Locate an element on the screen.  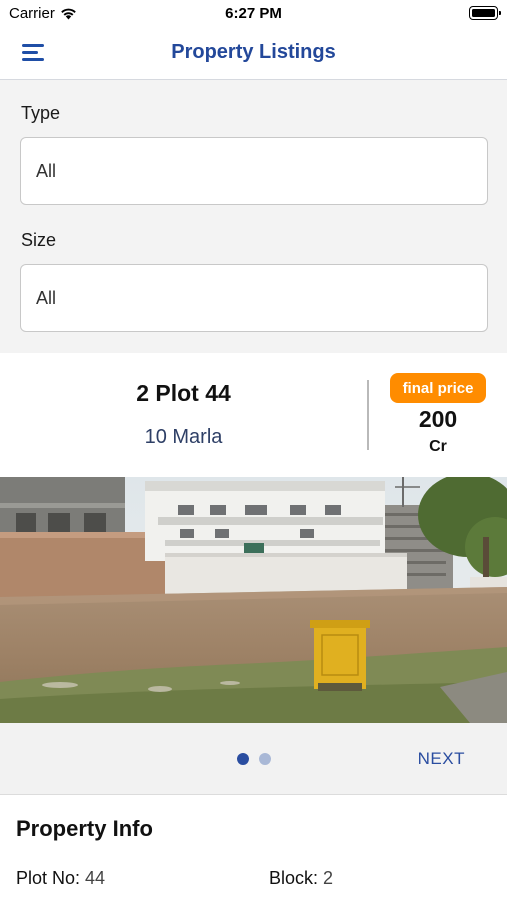
listing-summary: 2 Plot 44 10 Marla final price 200 Cr is located at coordinates (253, 415).